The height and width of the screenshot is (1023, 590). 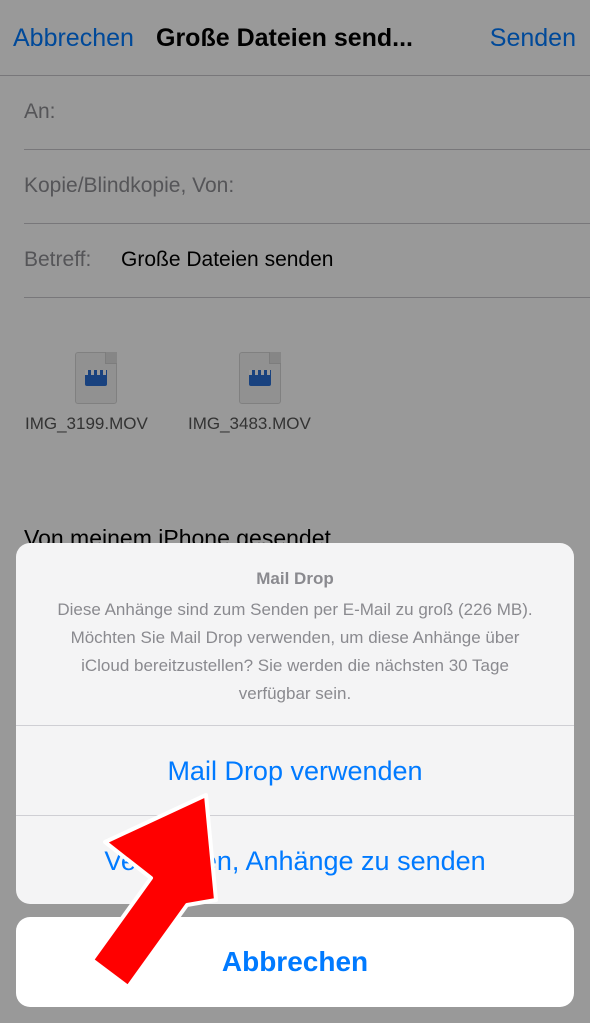 What do you see at coordinates (295, 962) in the screenshot?
I see `sheet-cancel-button: Abbrechen` at bounding box center [295, 962].